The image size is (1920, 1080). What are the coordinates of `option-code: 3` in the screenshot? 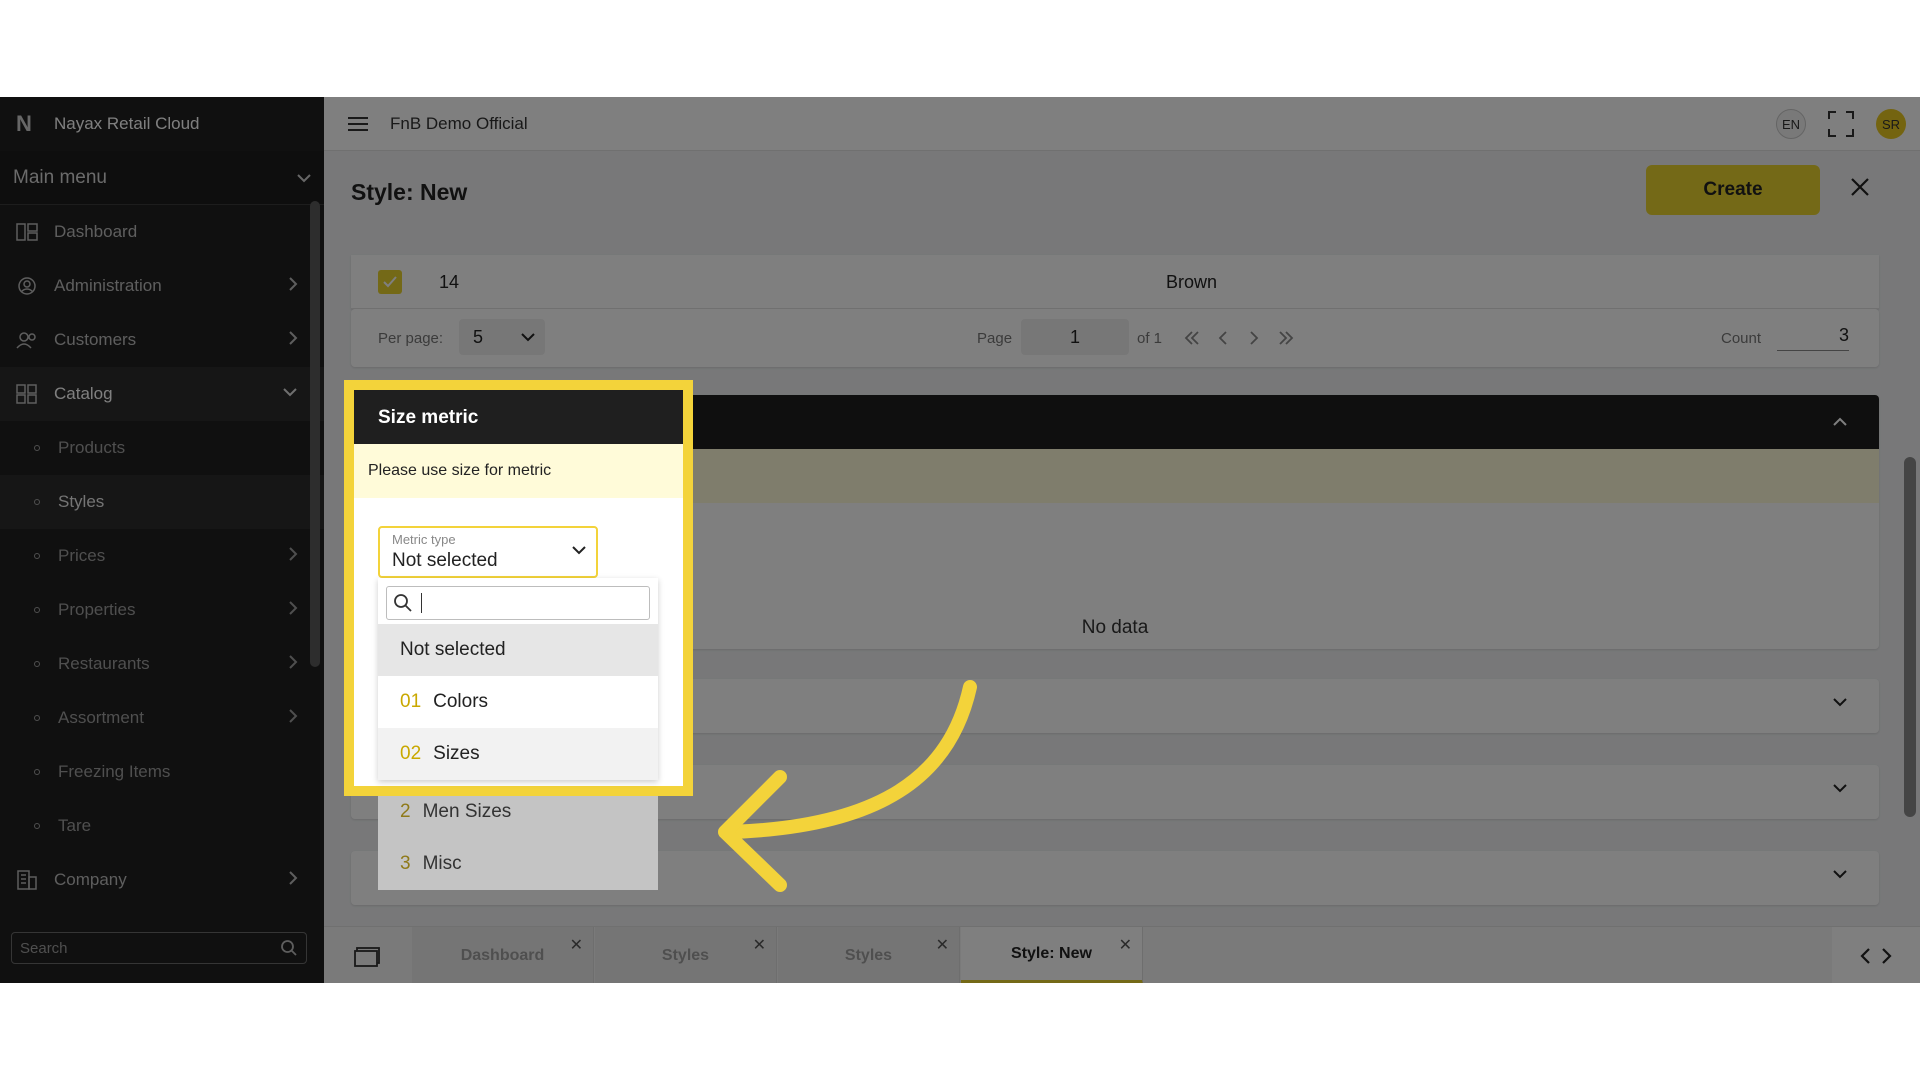 It's located at (405, 863).